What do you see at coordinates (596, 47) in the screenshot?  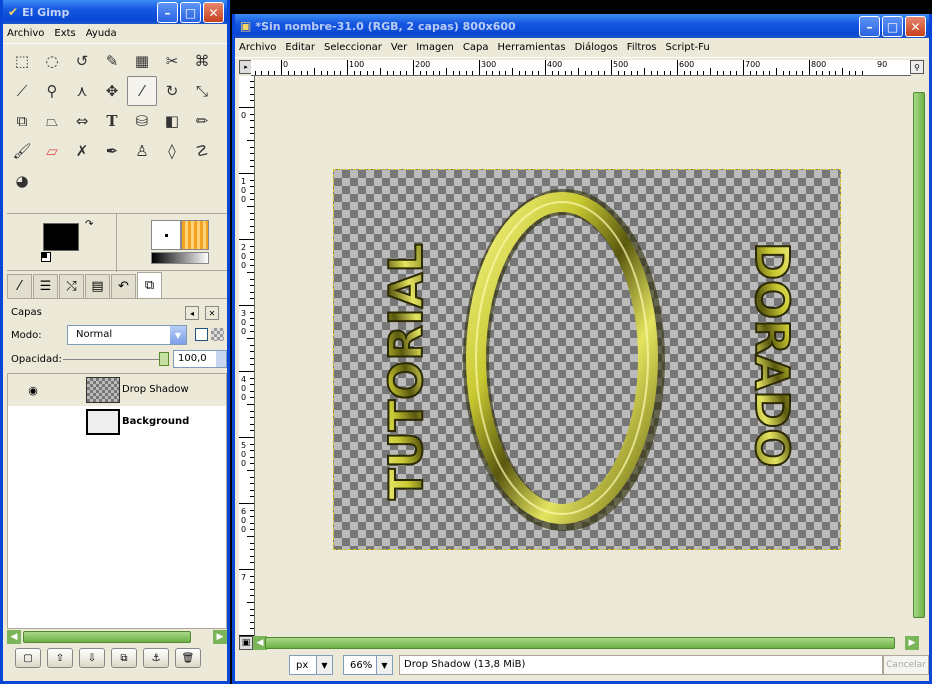 I see `menu-dialogos: Diálogos` at bounding box center [596, 47].